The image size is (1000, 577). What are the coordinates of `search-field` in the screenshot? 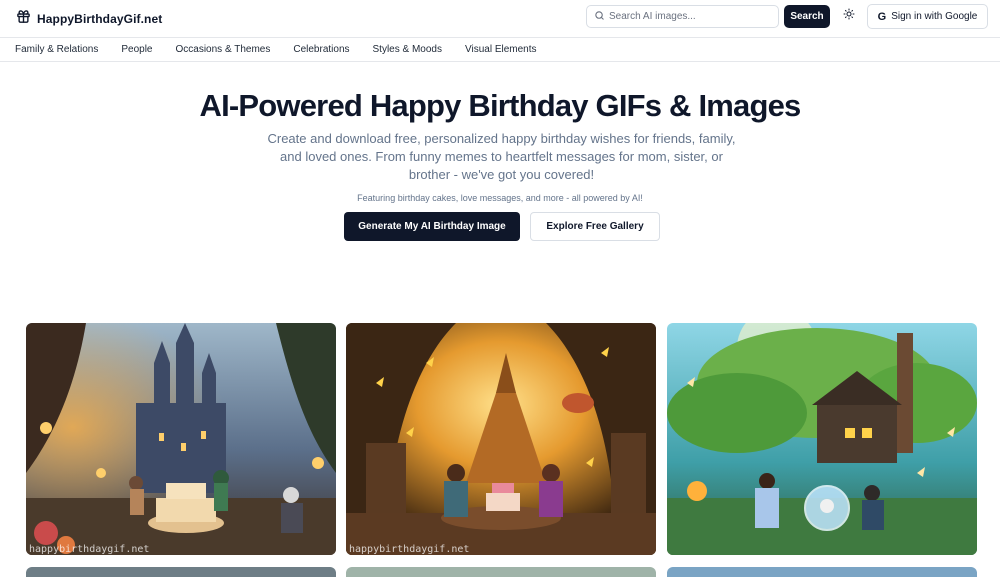 It's located at (682, 16).